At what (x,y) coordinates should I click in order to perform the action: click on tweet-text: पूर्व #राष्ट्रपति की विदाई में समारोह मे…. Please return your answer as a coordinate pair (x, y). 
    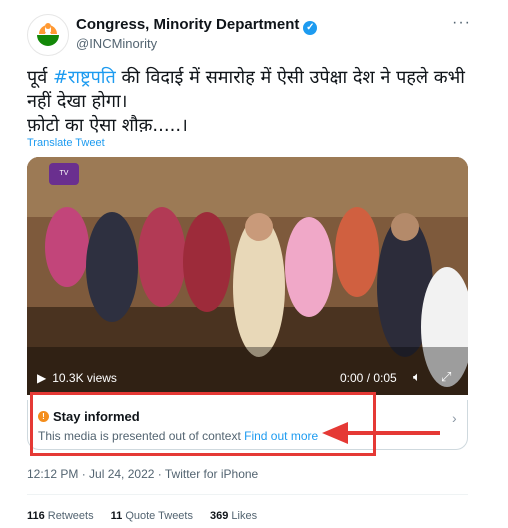
    Looking at the image, I should click on (246, 101).